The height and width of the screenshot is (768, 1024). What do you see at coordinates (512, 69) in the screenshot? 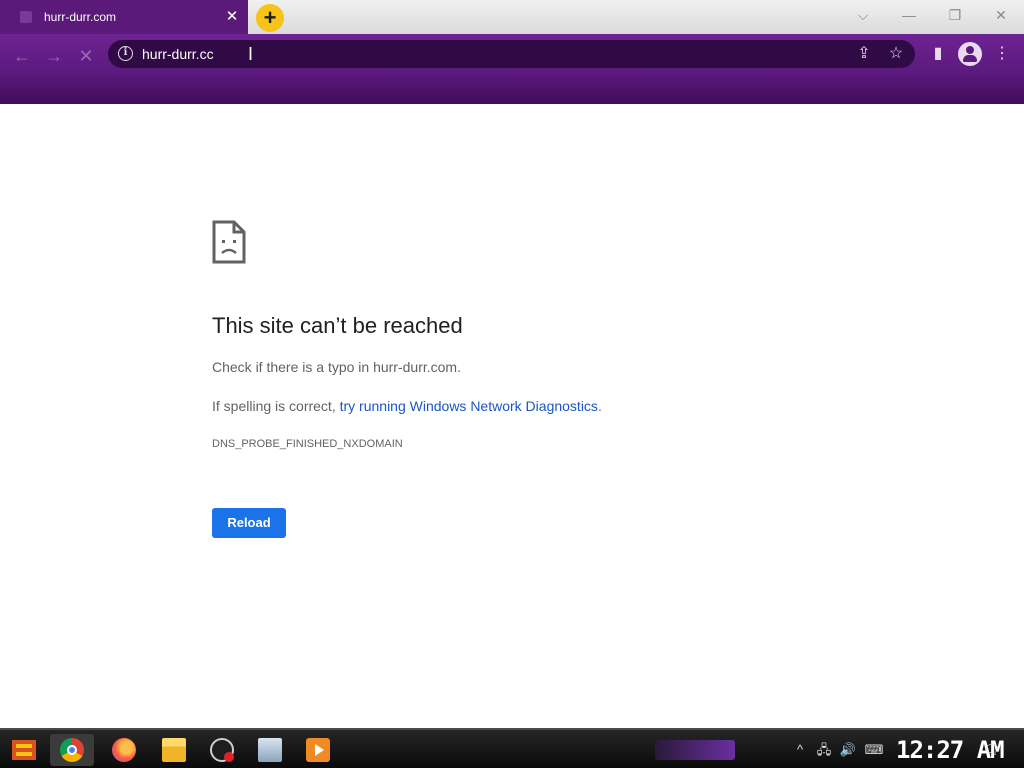
I see `browser-toolbar: ← → ✕ i hurr-durr.cc I ⇪ ☆ ▮ ⋮` at bounding box center [512, 69].